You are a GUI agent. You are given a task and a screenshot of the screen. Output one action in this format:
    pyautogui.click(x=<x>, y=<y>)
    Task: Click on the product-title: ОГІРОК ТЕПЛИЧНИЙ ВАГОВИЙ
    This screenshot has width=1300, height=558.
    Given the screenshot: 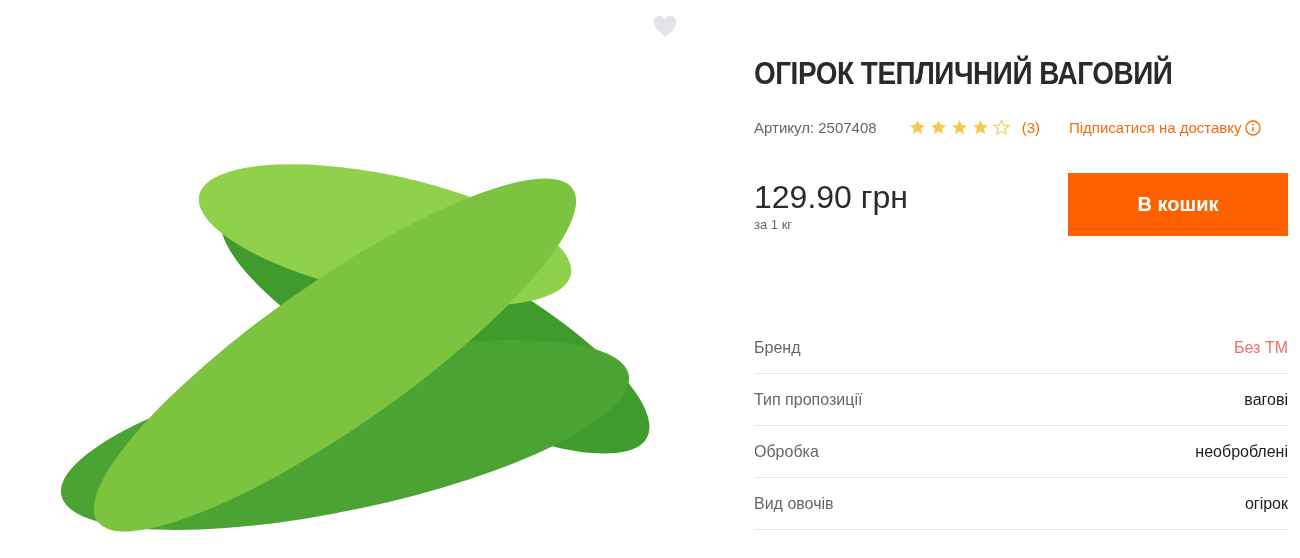 What is the action you would take?
    pyautogui.click(x=964, y=74)
    